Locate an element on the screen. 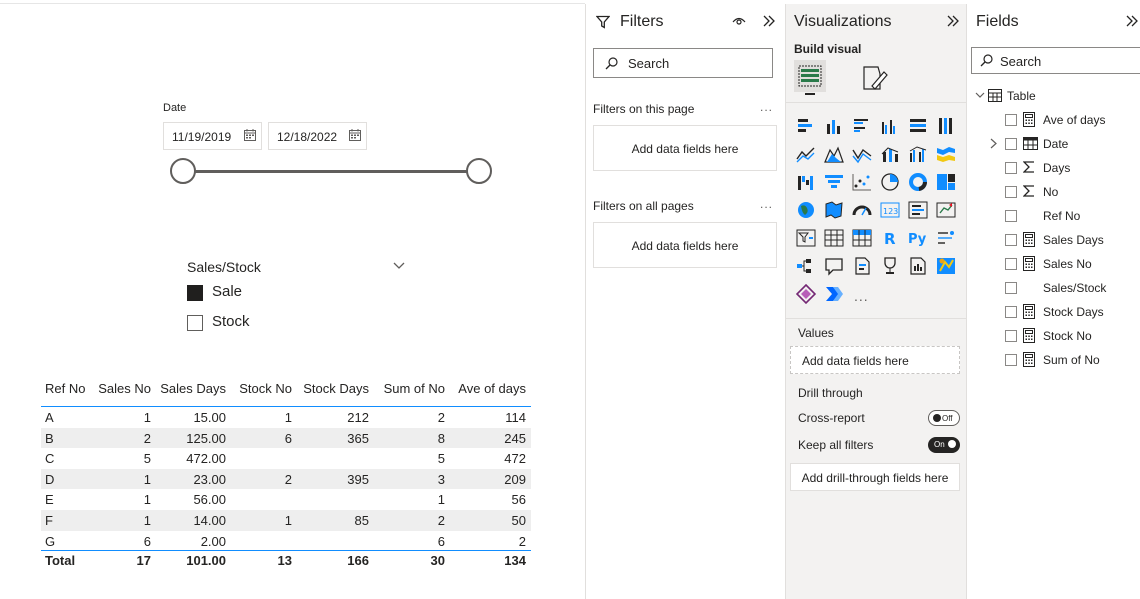 The image size is (1140, 599). field-item: No is located at coordinates (1053, 192).